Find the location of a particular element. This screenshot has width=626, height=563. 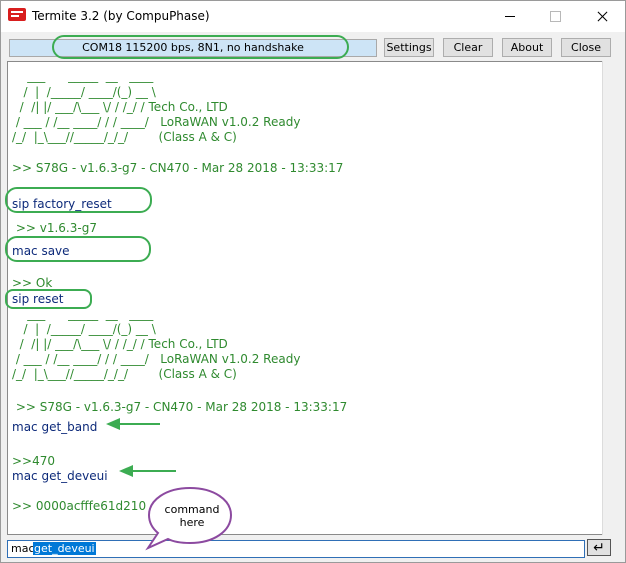

about-button: About is located at coordinates (527, 47).